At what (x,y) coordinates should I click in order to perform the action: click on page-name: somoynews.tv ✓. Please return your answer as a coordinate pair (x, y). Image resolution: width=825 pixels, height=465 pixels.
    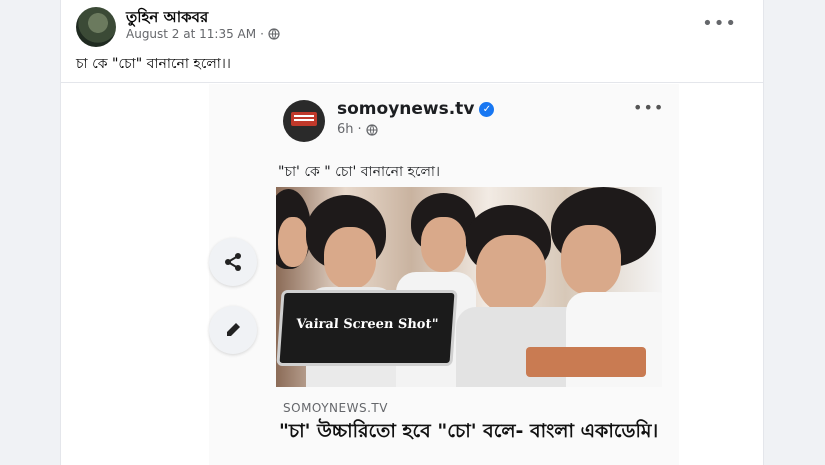
    Looking at the image, I should click on (416, 109).